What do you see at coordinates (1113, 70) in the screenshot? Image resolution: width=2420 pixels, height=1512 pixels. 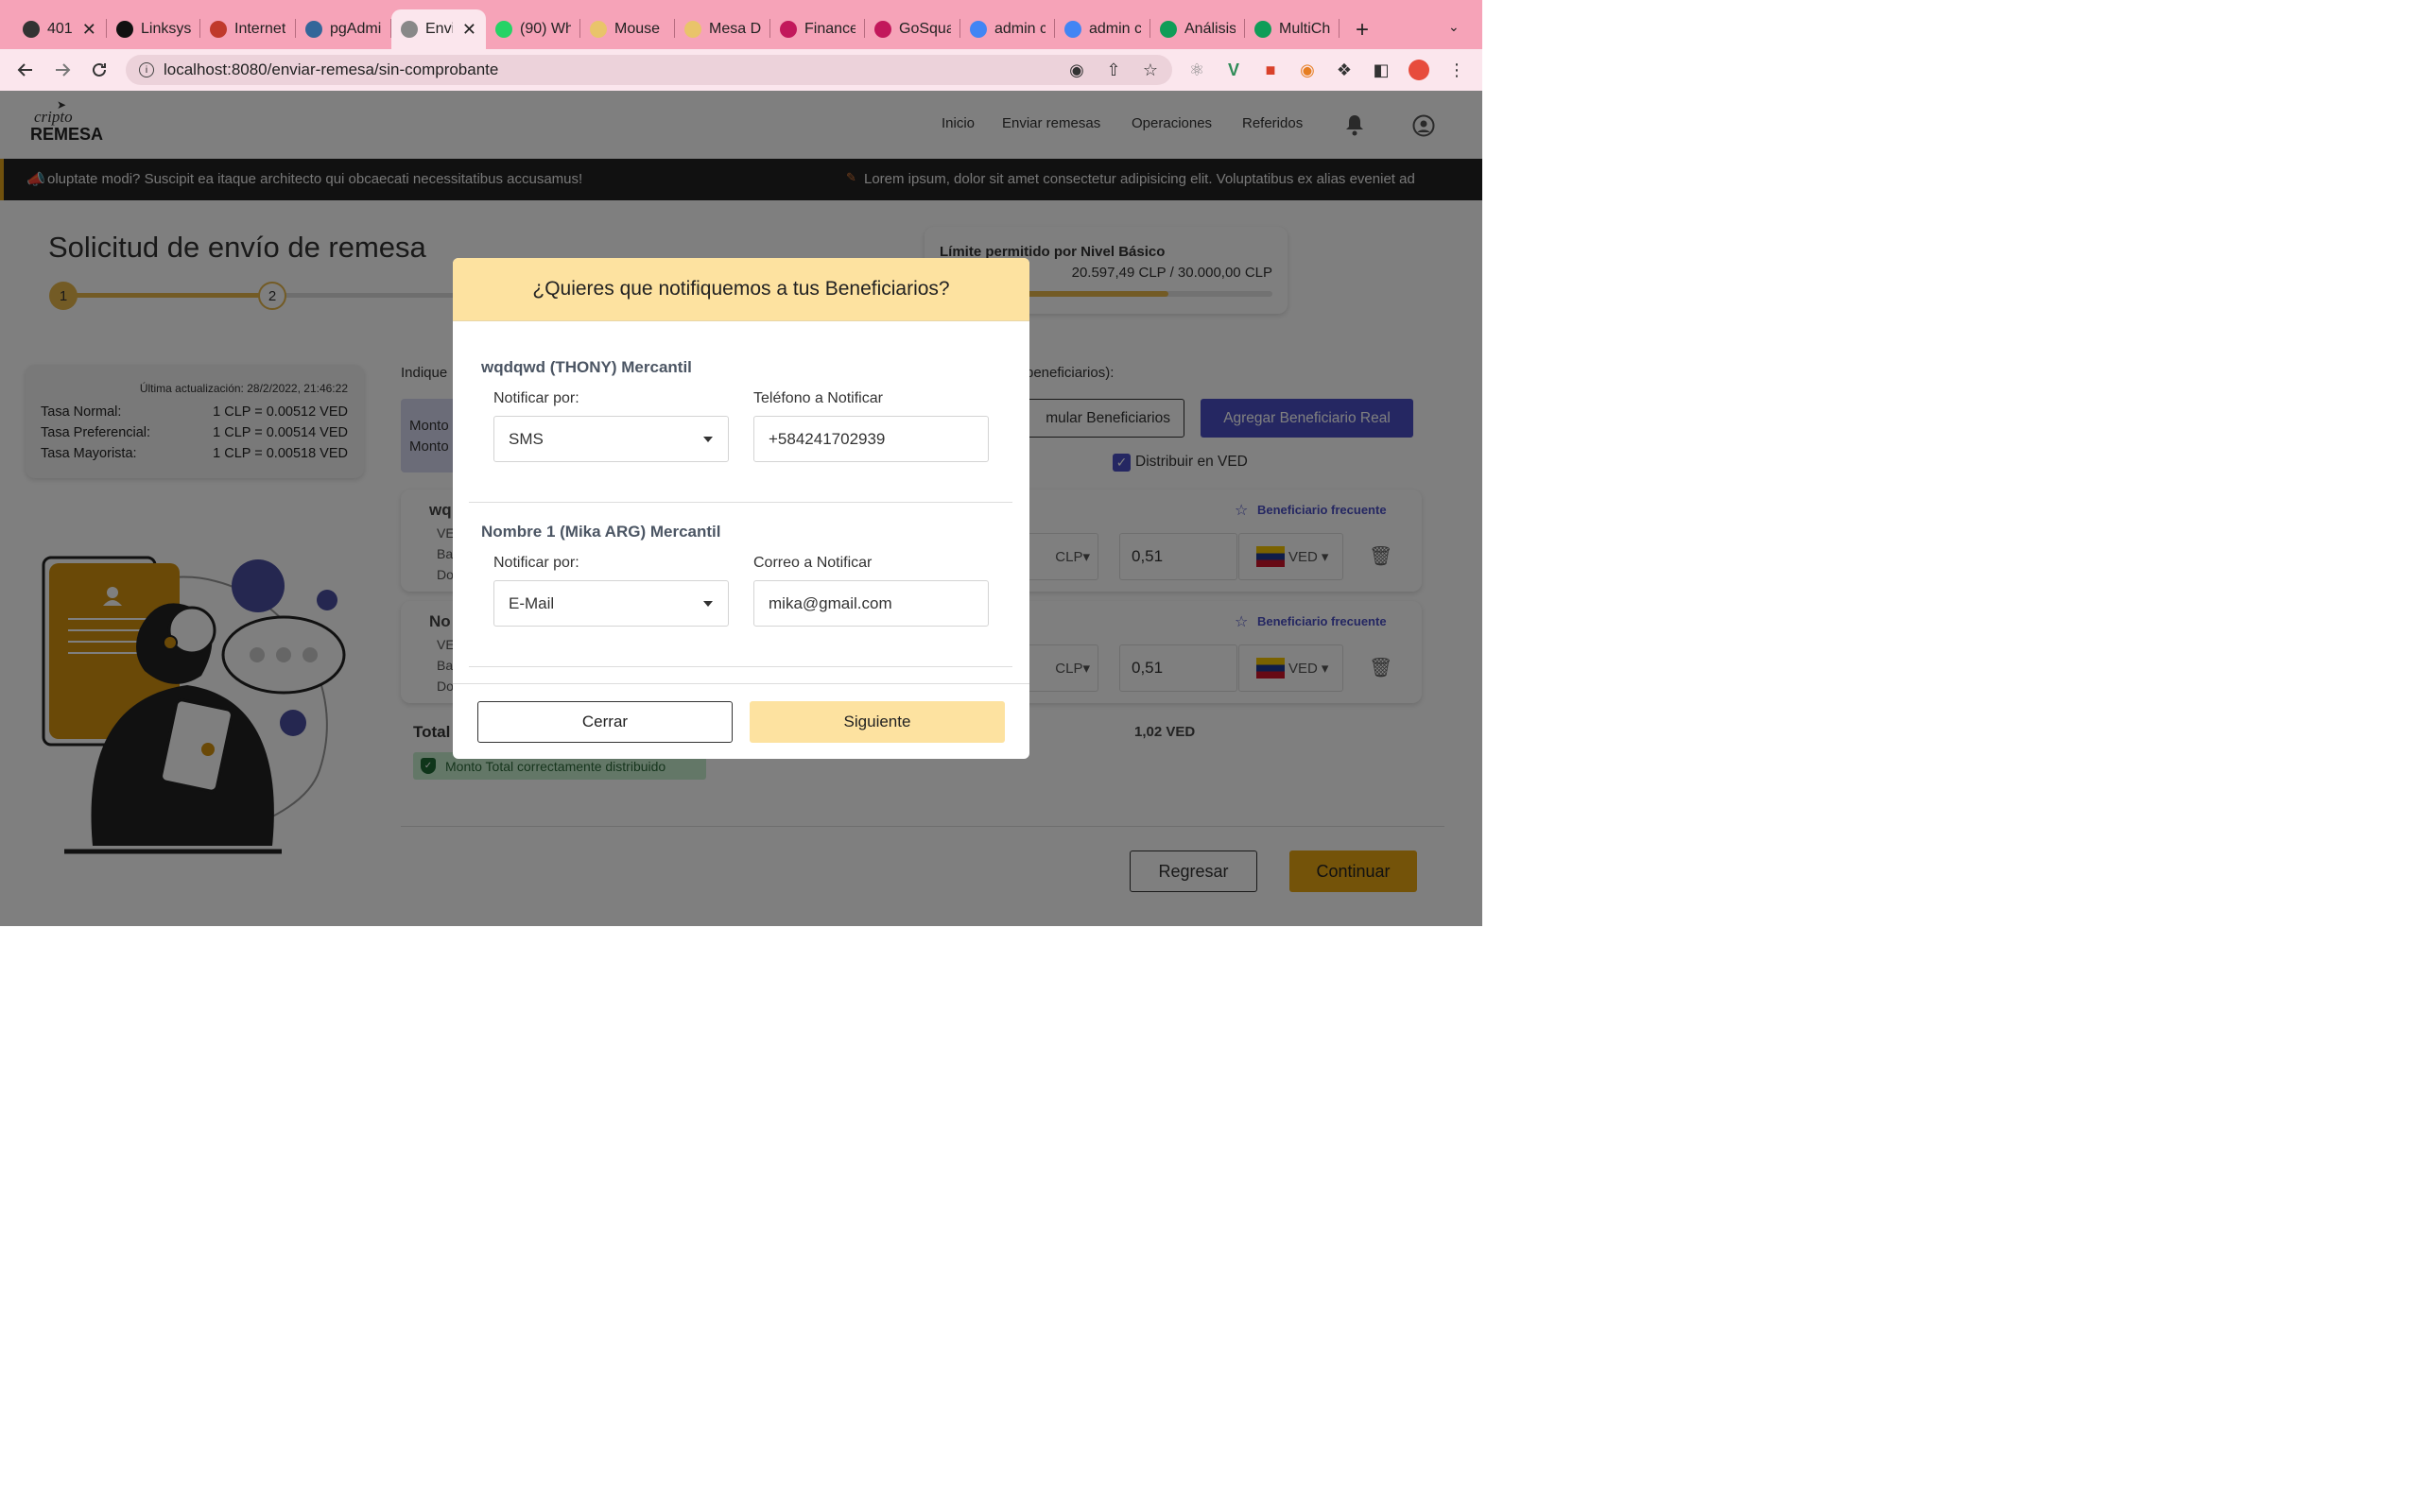 I see `share-icon: ⇧` at bounding box center [1113, 70].